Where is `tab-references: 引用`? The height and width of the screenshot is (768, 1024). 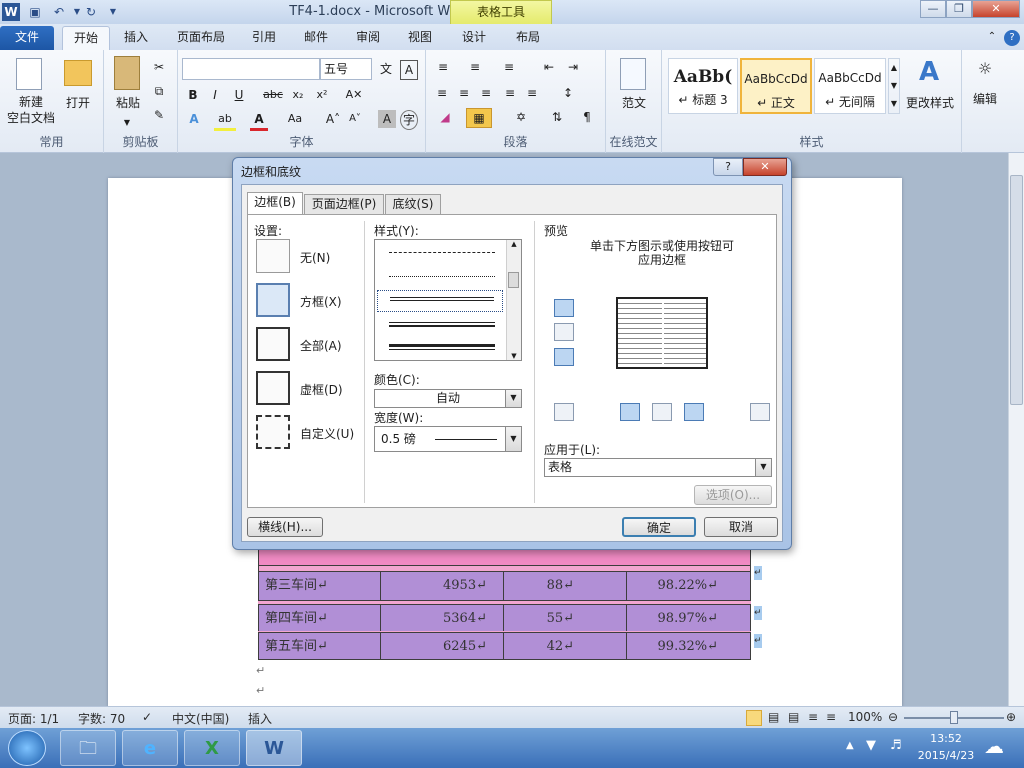
tab-references: 引用 is located at coordinates (264, 38).